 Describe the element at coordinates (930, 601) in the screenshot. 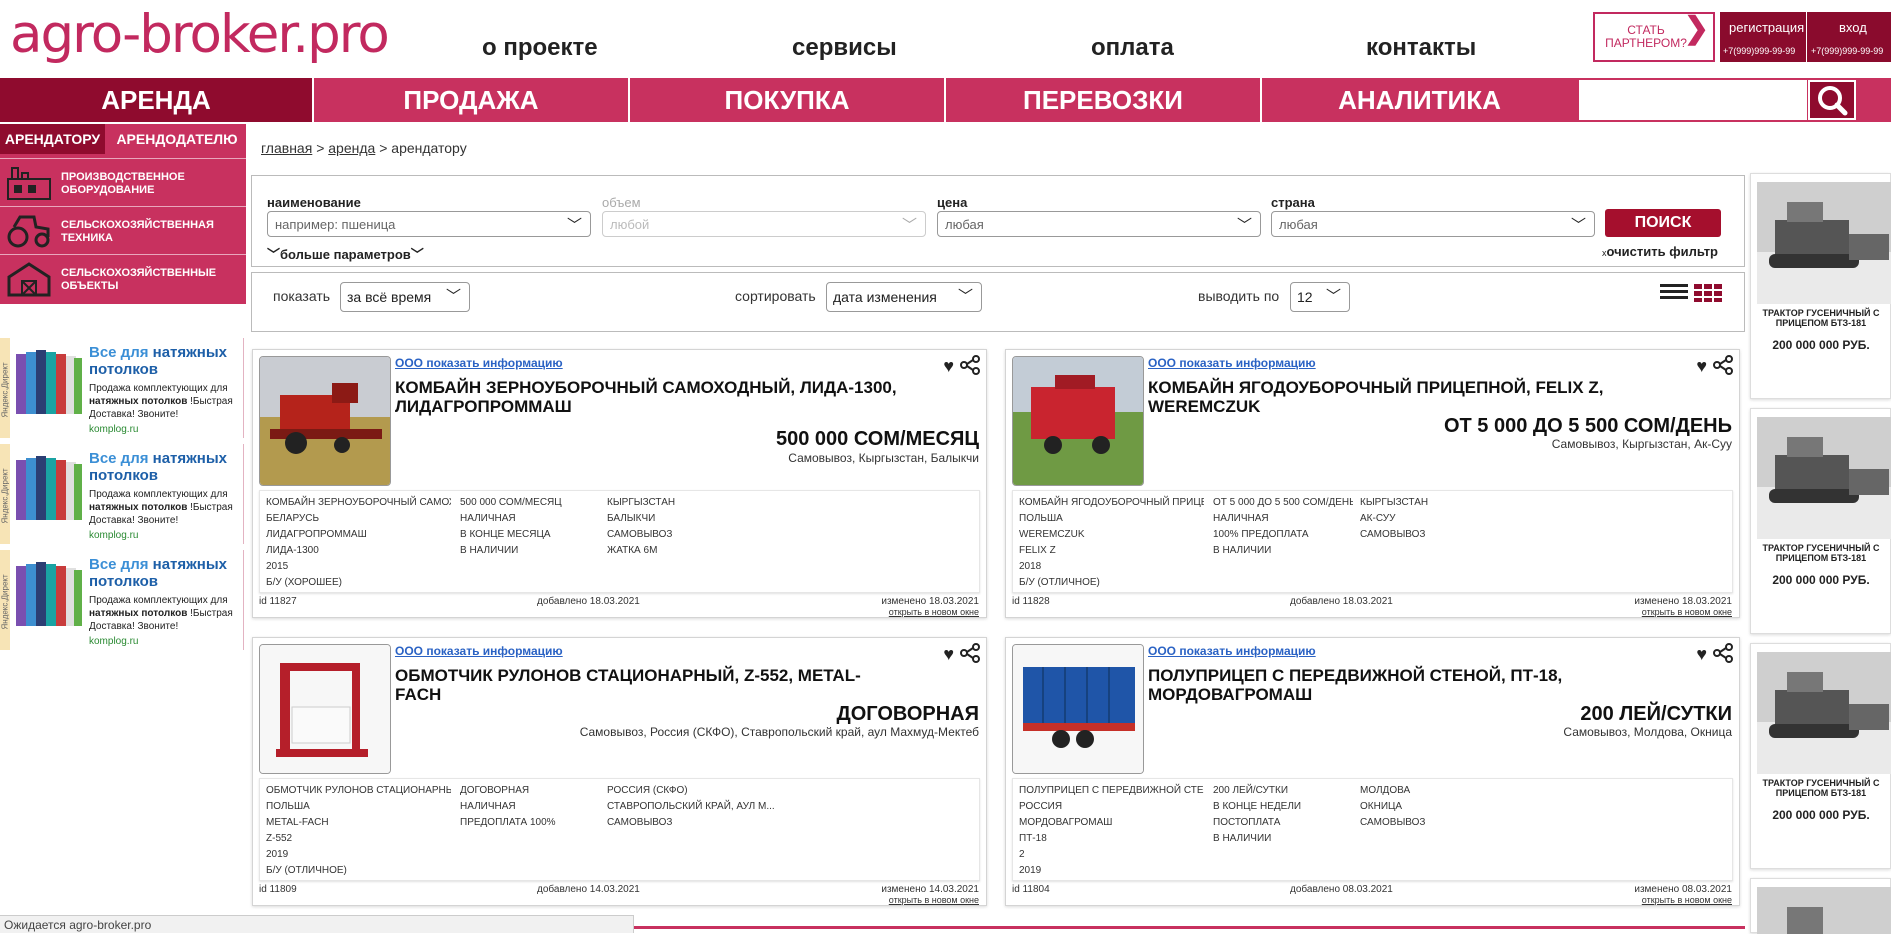

I see `listing-changed: изменено 18.03.2021` at that location.